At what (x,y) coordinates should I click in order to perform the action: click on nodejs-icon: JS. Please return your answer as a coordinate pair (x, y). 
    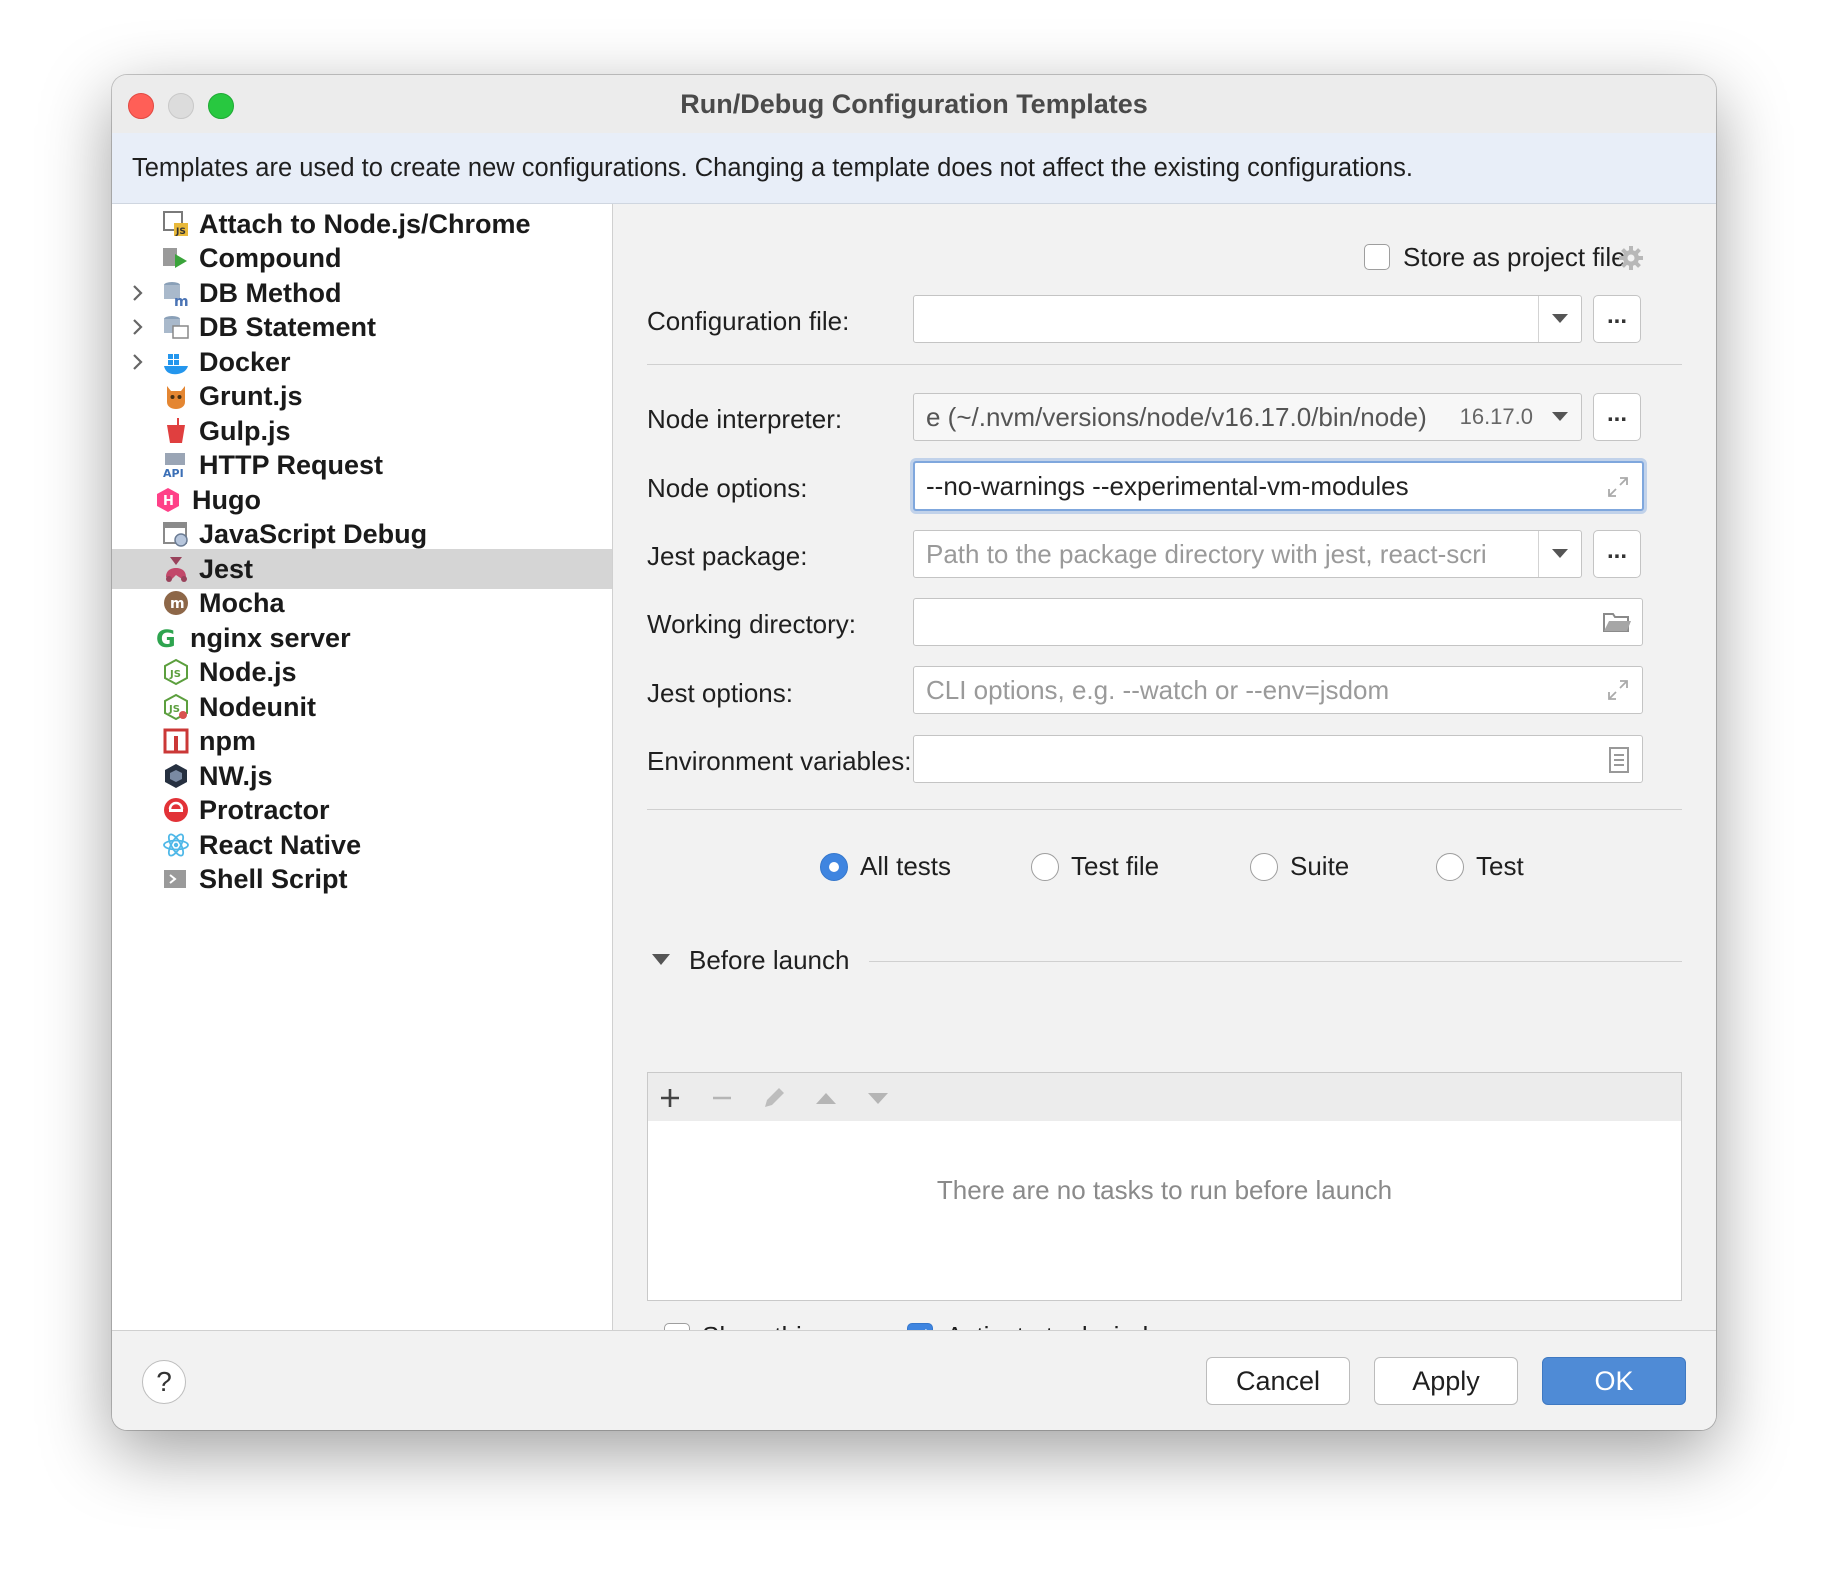
    Looking at the image, I should click on (176, 672).